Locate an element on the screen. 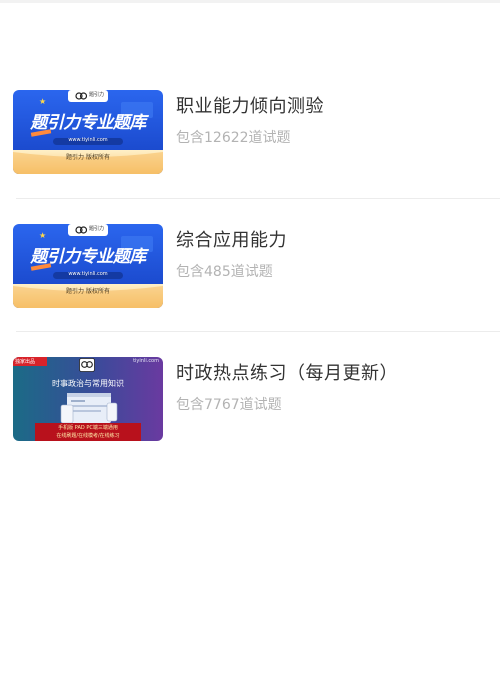  banner-line-1: 手机版 PAD PC端三端通用 is located at coordinates (88, 428).